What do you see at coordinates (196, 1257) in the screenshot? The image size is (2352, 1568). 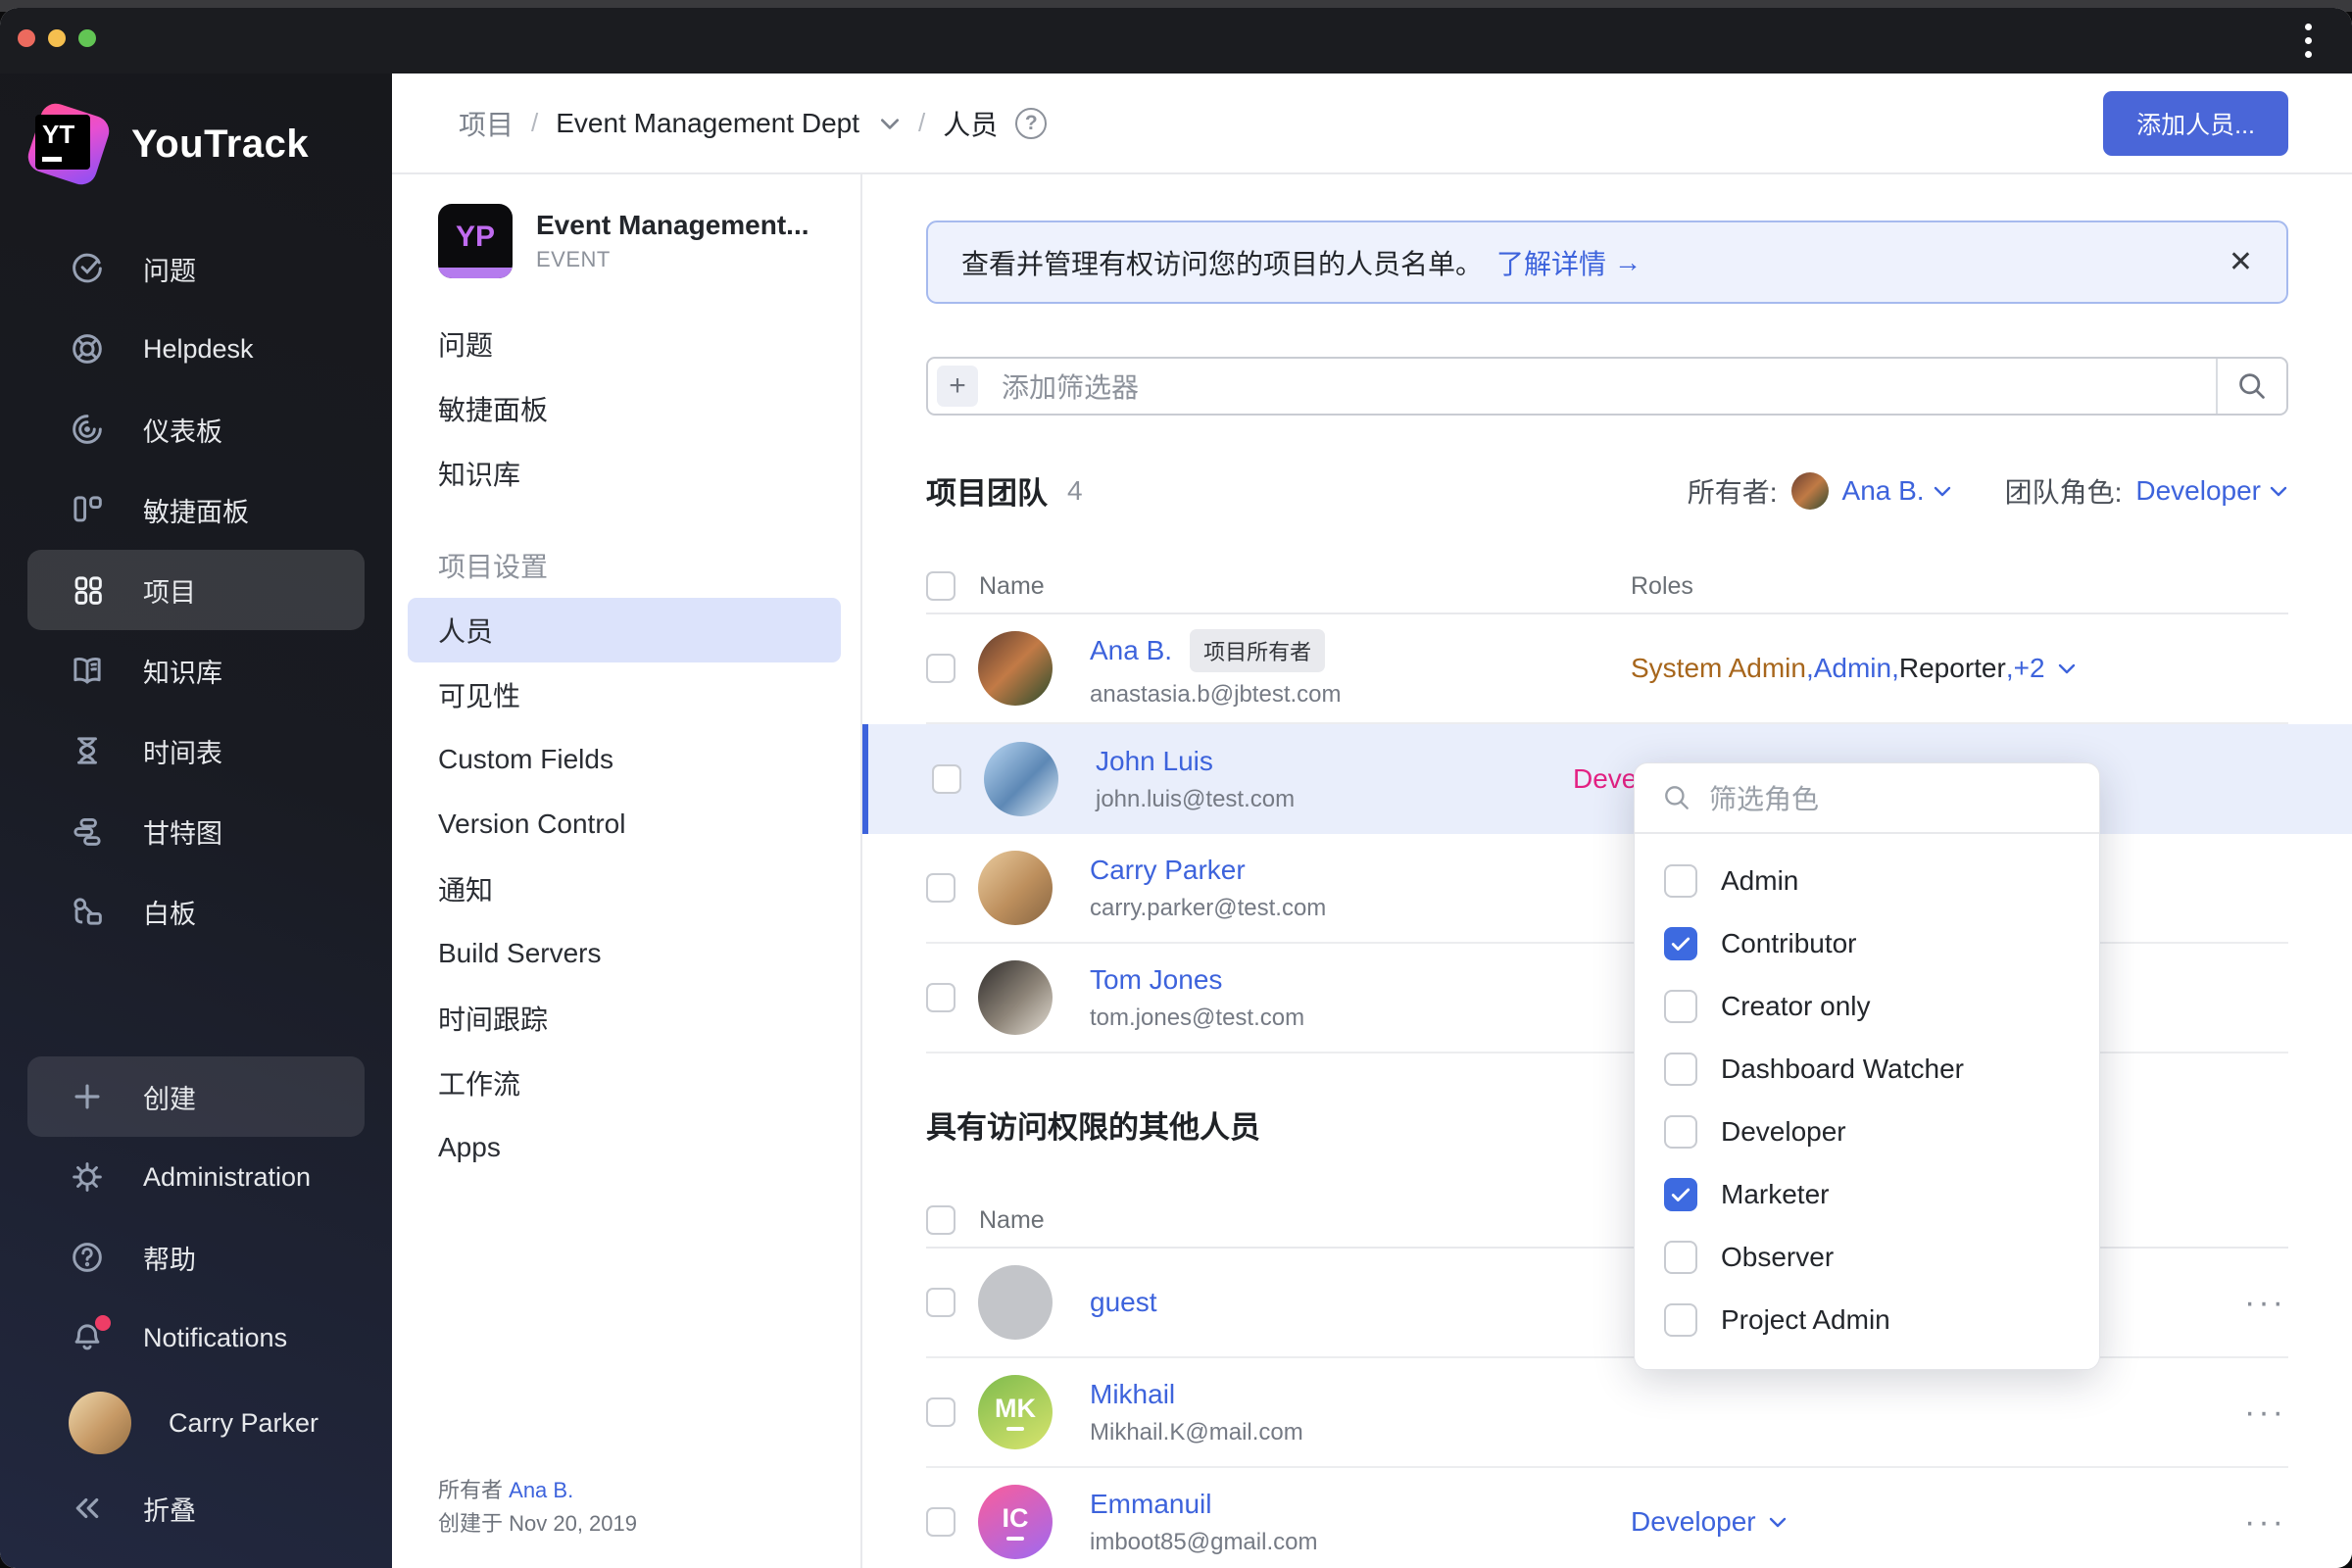 I see `sidebar-item-help: 帮助` at bounding box center [196, 1257].